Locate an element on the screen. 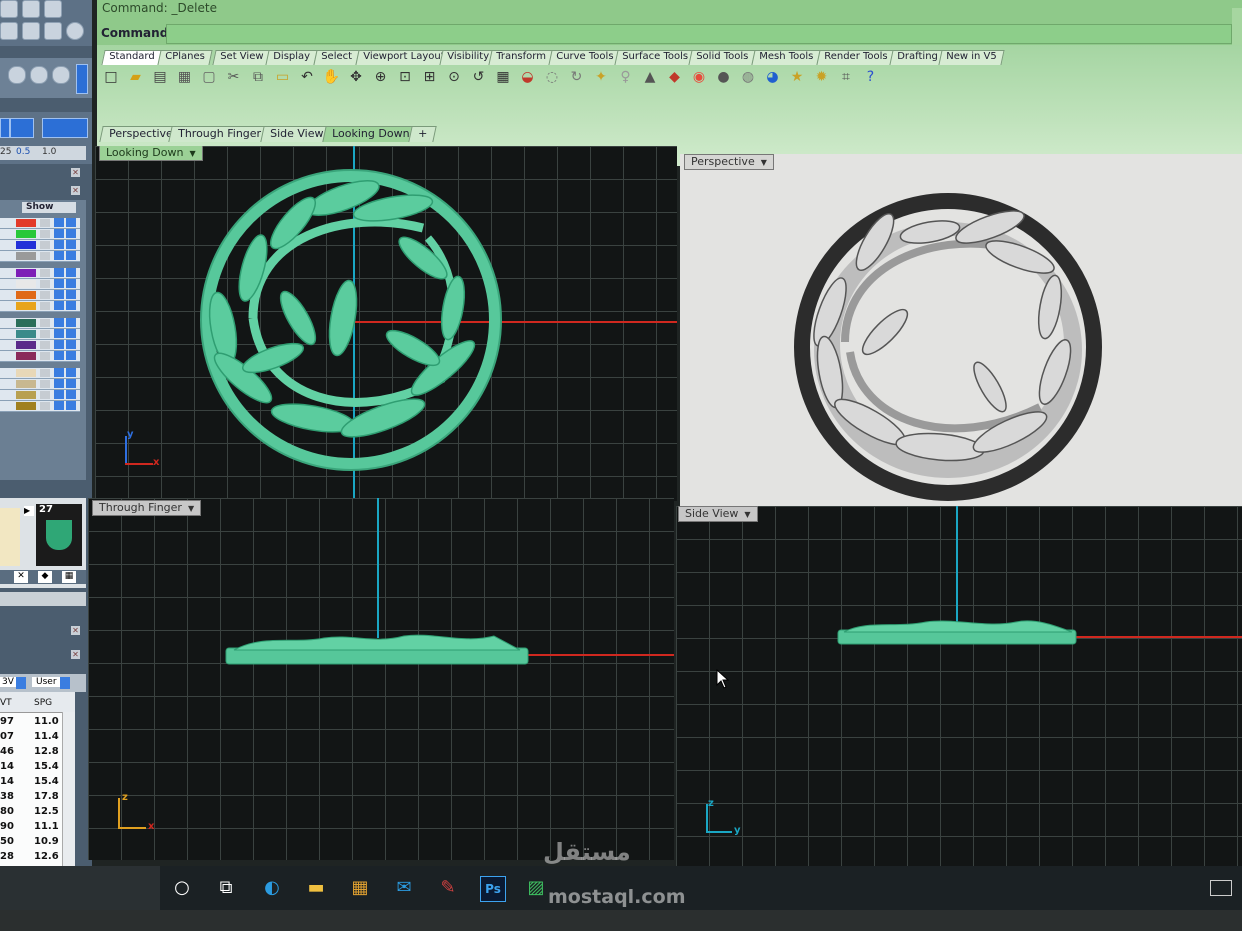  table-row: 80 12.5 is located at coordinates (30, 812).